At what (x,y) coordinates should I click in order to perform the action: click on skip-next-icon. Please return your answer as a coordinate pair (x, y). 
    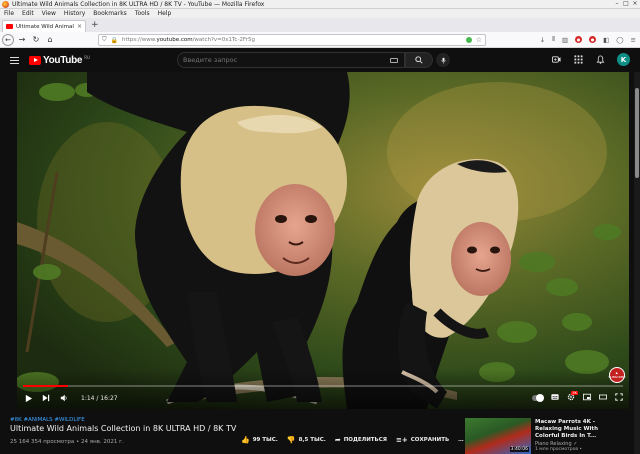
    Looking at the image, I should click on (46, 398).